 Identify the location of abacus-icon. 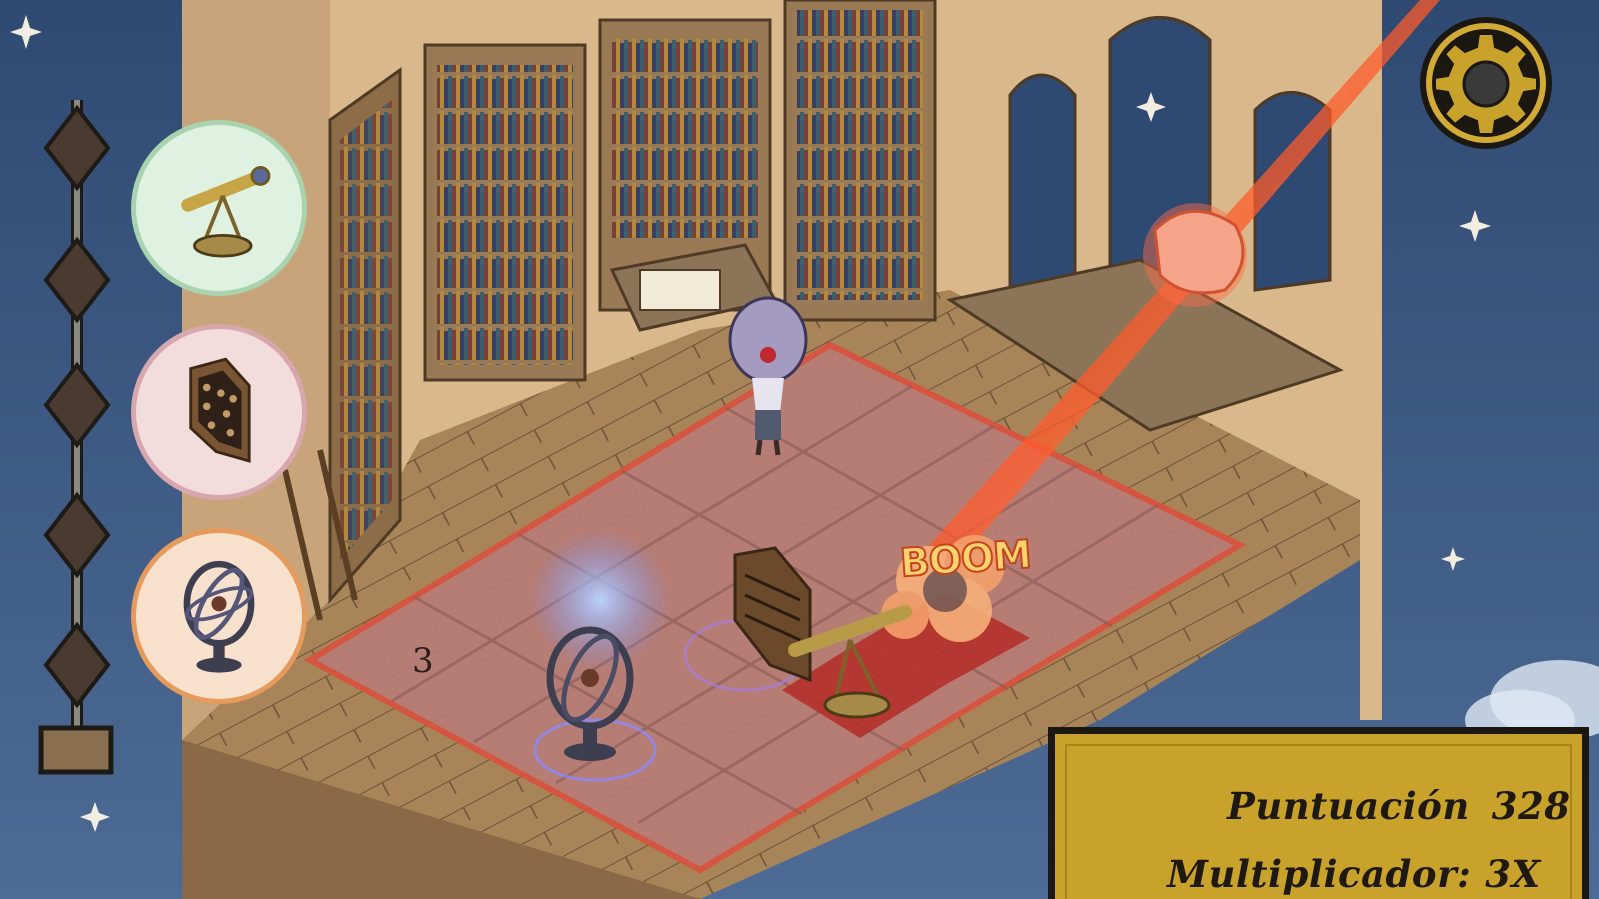
(220, 410).